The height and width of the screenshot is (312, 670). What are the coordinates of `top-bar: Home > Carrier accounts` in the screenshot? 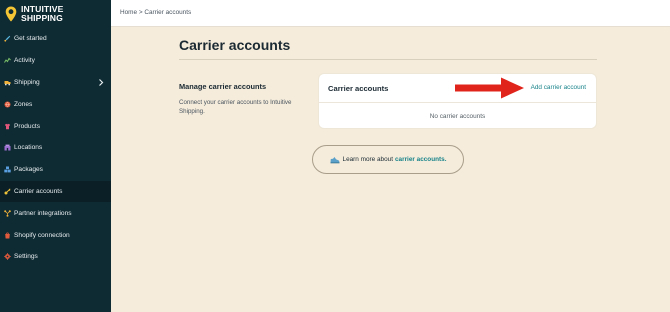 It's located at (390, 13).